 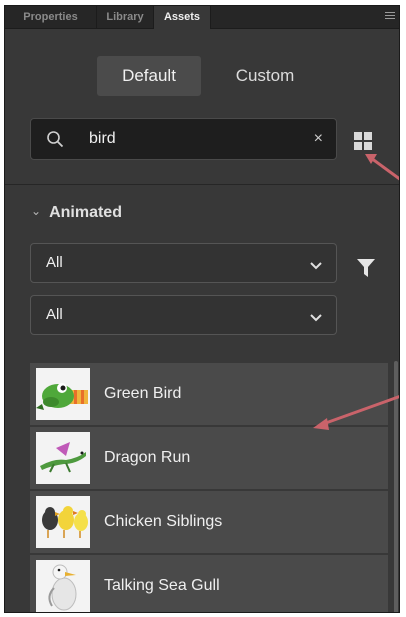 I want to click on asset-name: Chicken Siblings, so click(x=163, y=521).